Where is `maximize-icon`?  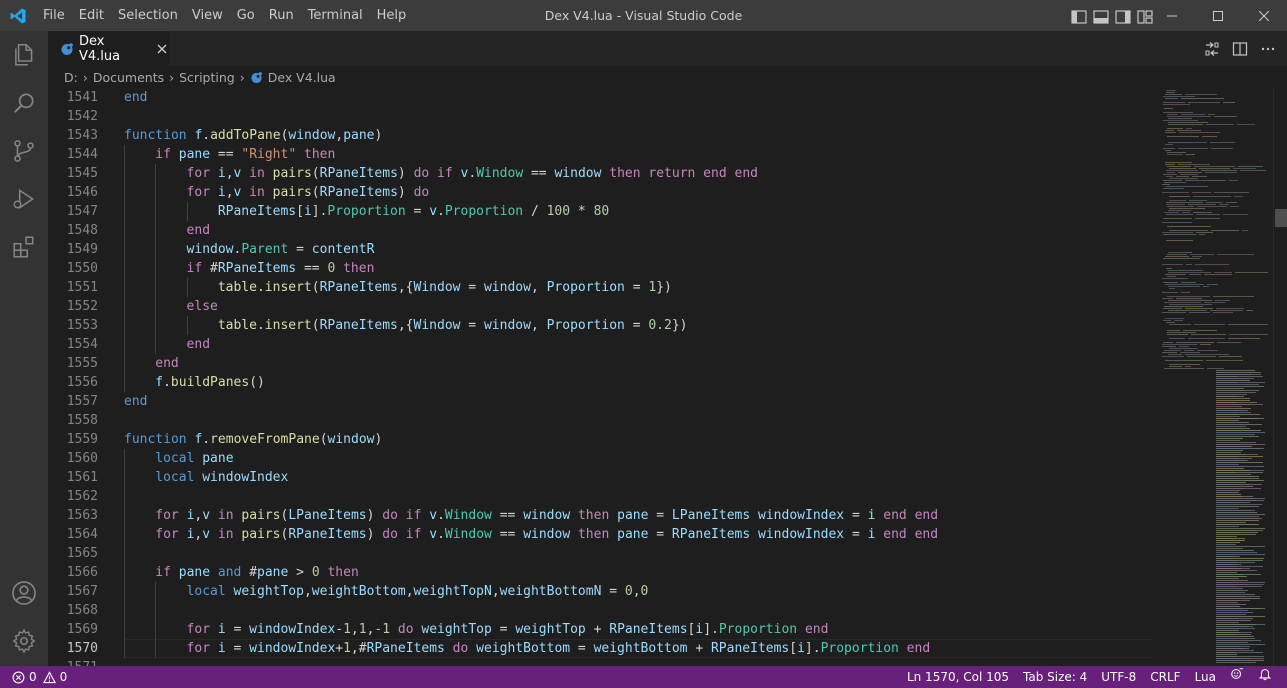 maximize-icon is located at coordinates (1218, 15).